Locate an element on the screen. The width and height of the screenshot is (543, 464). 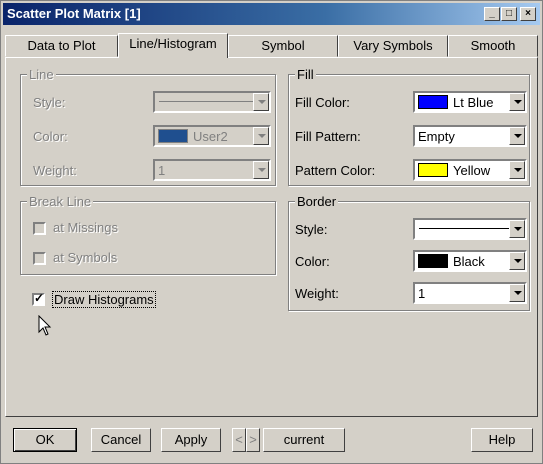
line-style-sample is located at coordinates (206, 101).